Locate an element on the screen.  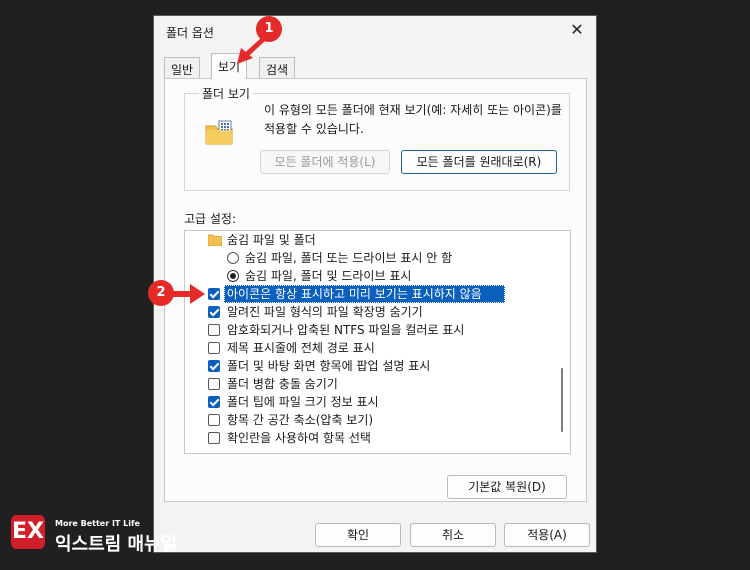
list-item-ntfs-color: 암호화되거나 압축된 NTFS 파일을 컬러로 표시 is located at coordinates (369, 330).